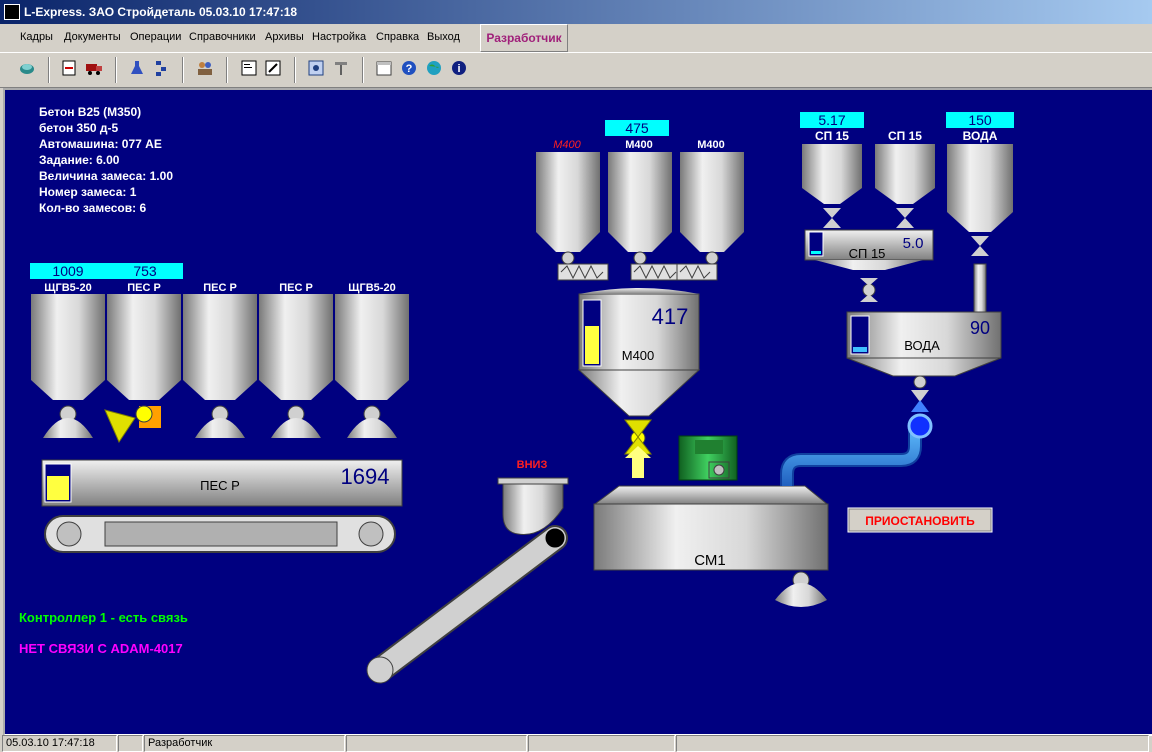 The height and width of the screenshot is (752, 1152). I want to click on stop-button: ПРИОСТАНОВИТЬ, so click(920, 520).